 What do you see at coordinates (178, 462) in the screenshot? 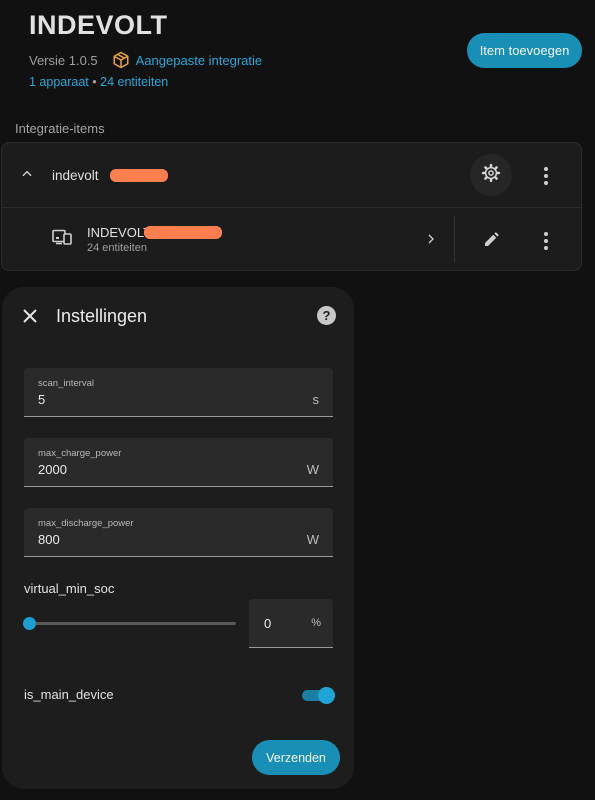
I see `max-charge-power-field: max_charge_power 2000 W` at bounding box center [178, 462].